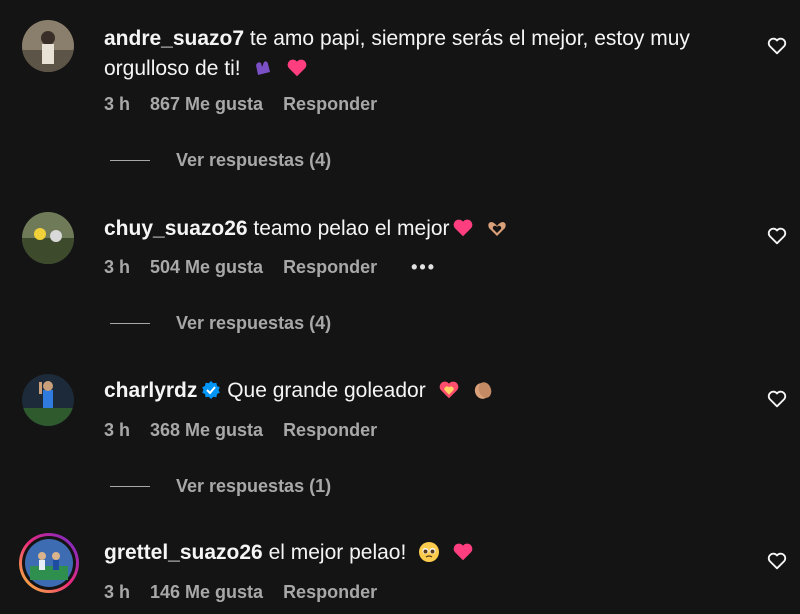  What do you see at coordinates (150, 390) in the screenshot?
I see `username: charlyrdz` at bounding box center [150, 390].